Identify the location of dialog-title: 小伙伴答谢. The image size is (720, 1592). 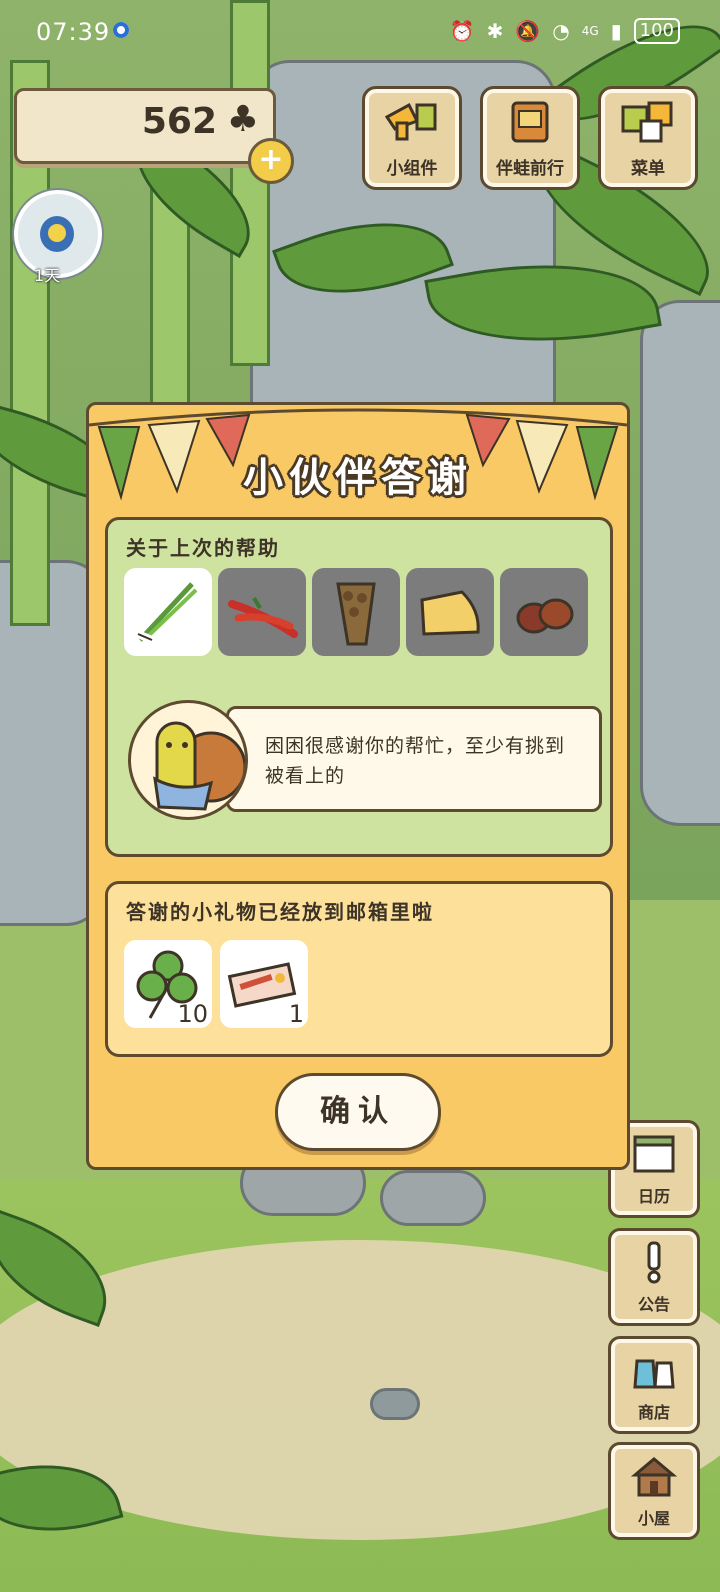
(358, 478).